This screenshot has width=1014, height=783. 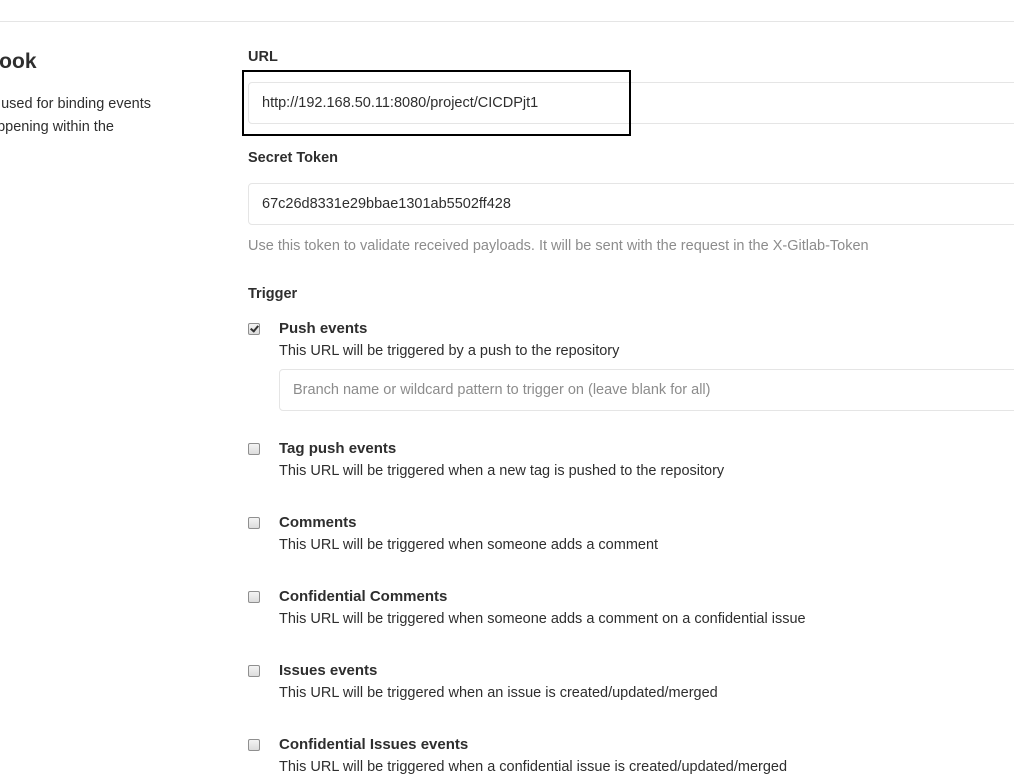 I want to click on section-title-text: ook, so click(x=18, y=61).